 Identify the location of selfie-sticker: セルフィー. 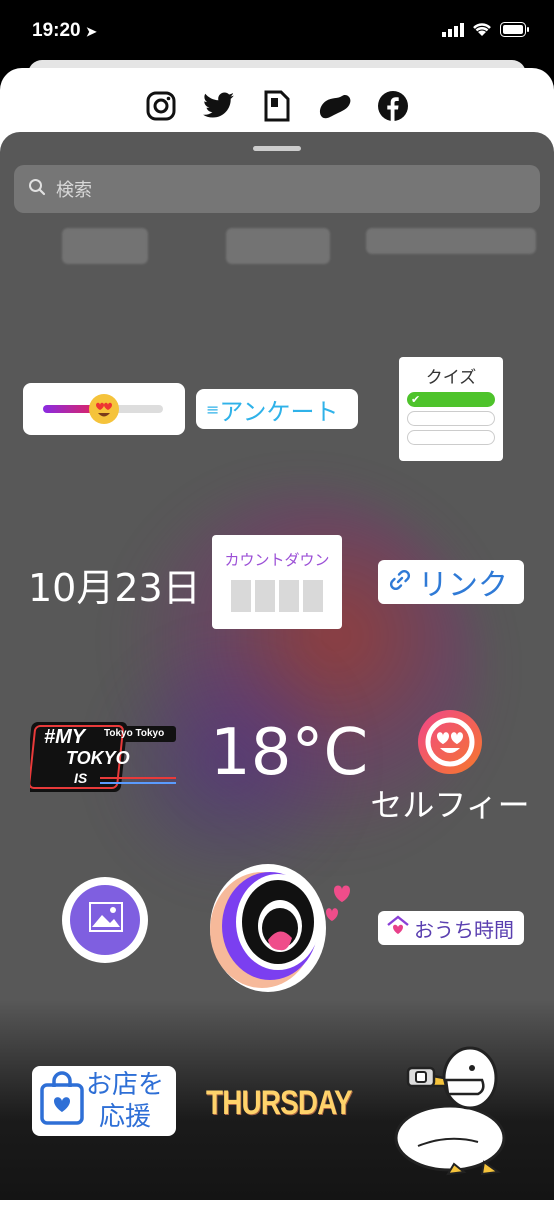
(450, 767).